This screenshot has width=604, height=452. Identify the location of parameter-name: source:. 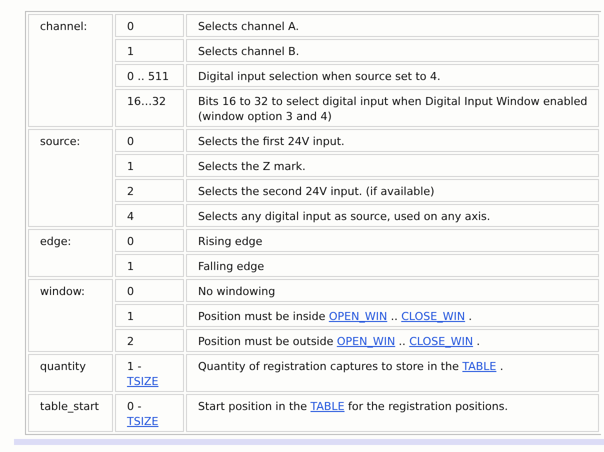
(60, 141).